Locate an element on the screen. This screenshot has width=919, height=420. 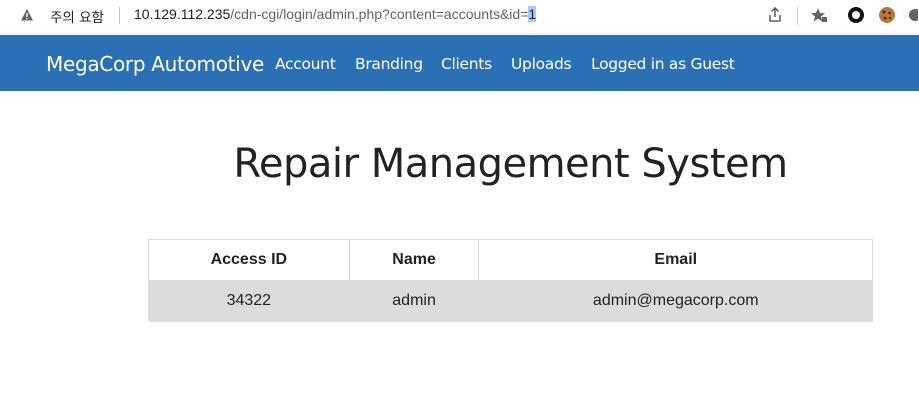
nav-clients: Clients is located at coordinates (466, 64).